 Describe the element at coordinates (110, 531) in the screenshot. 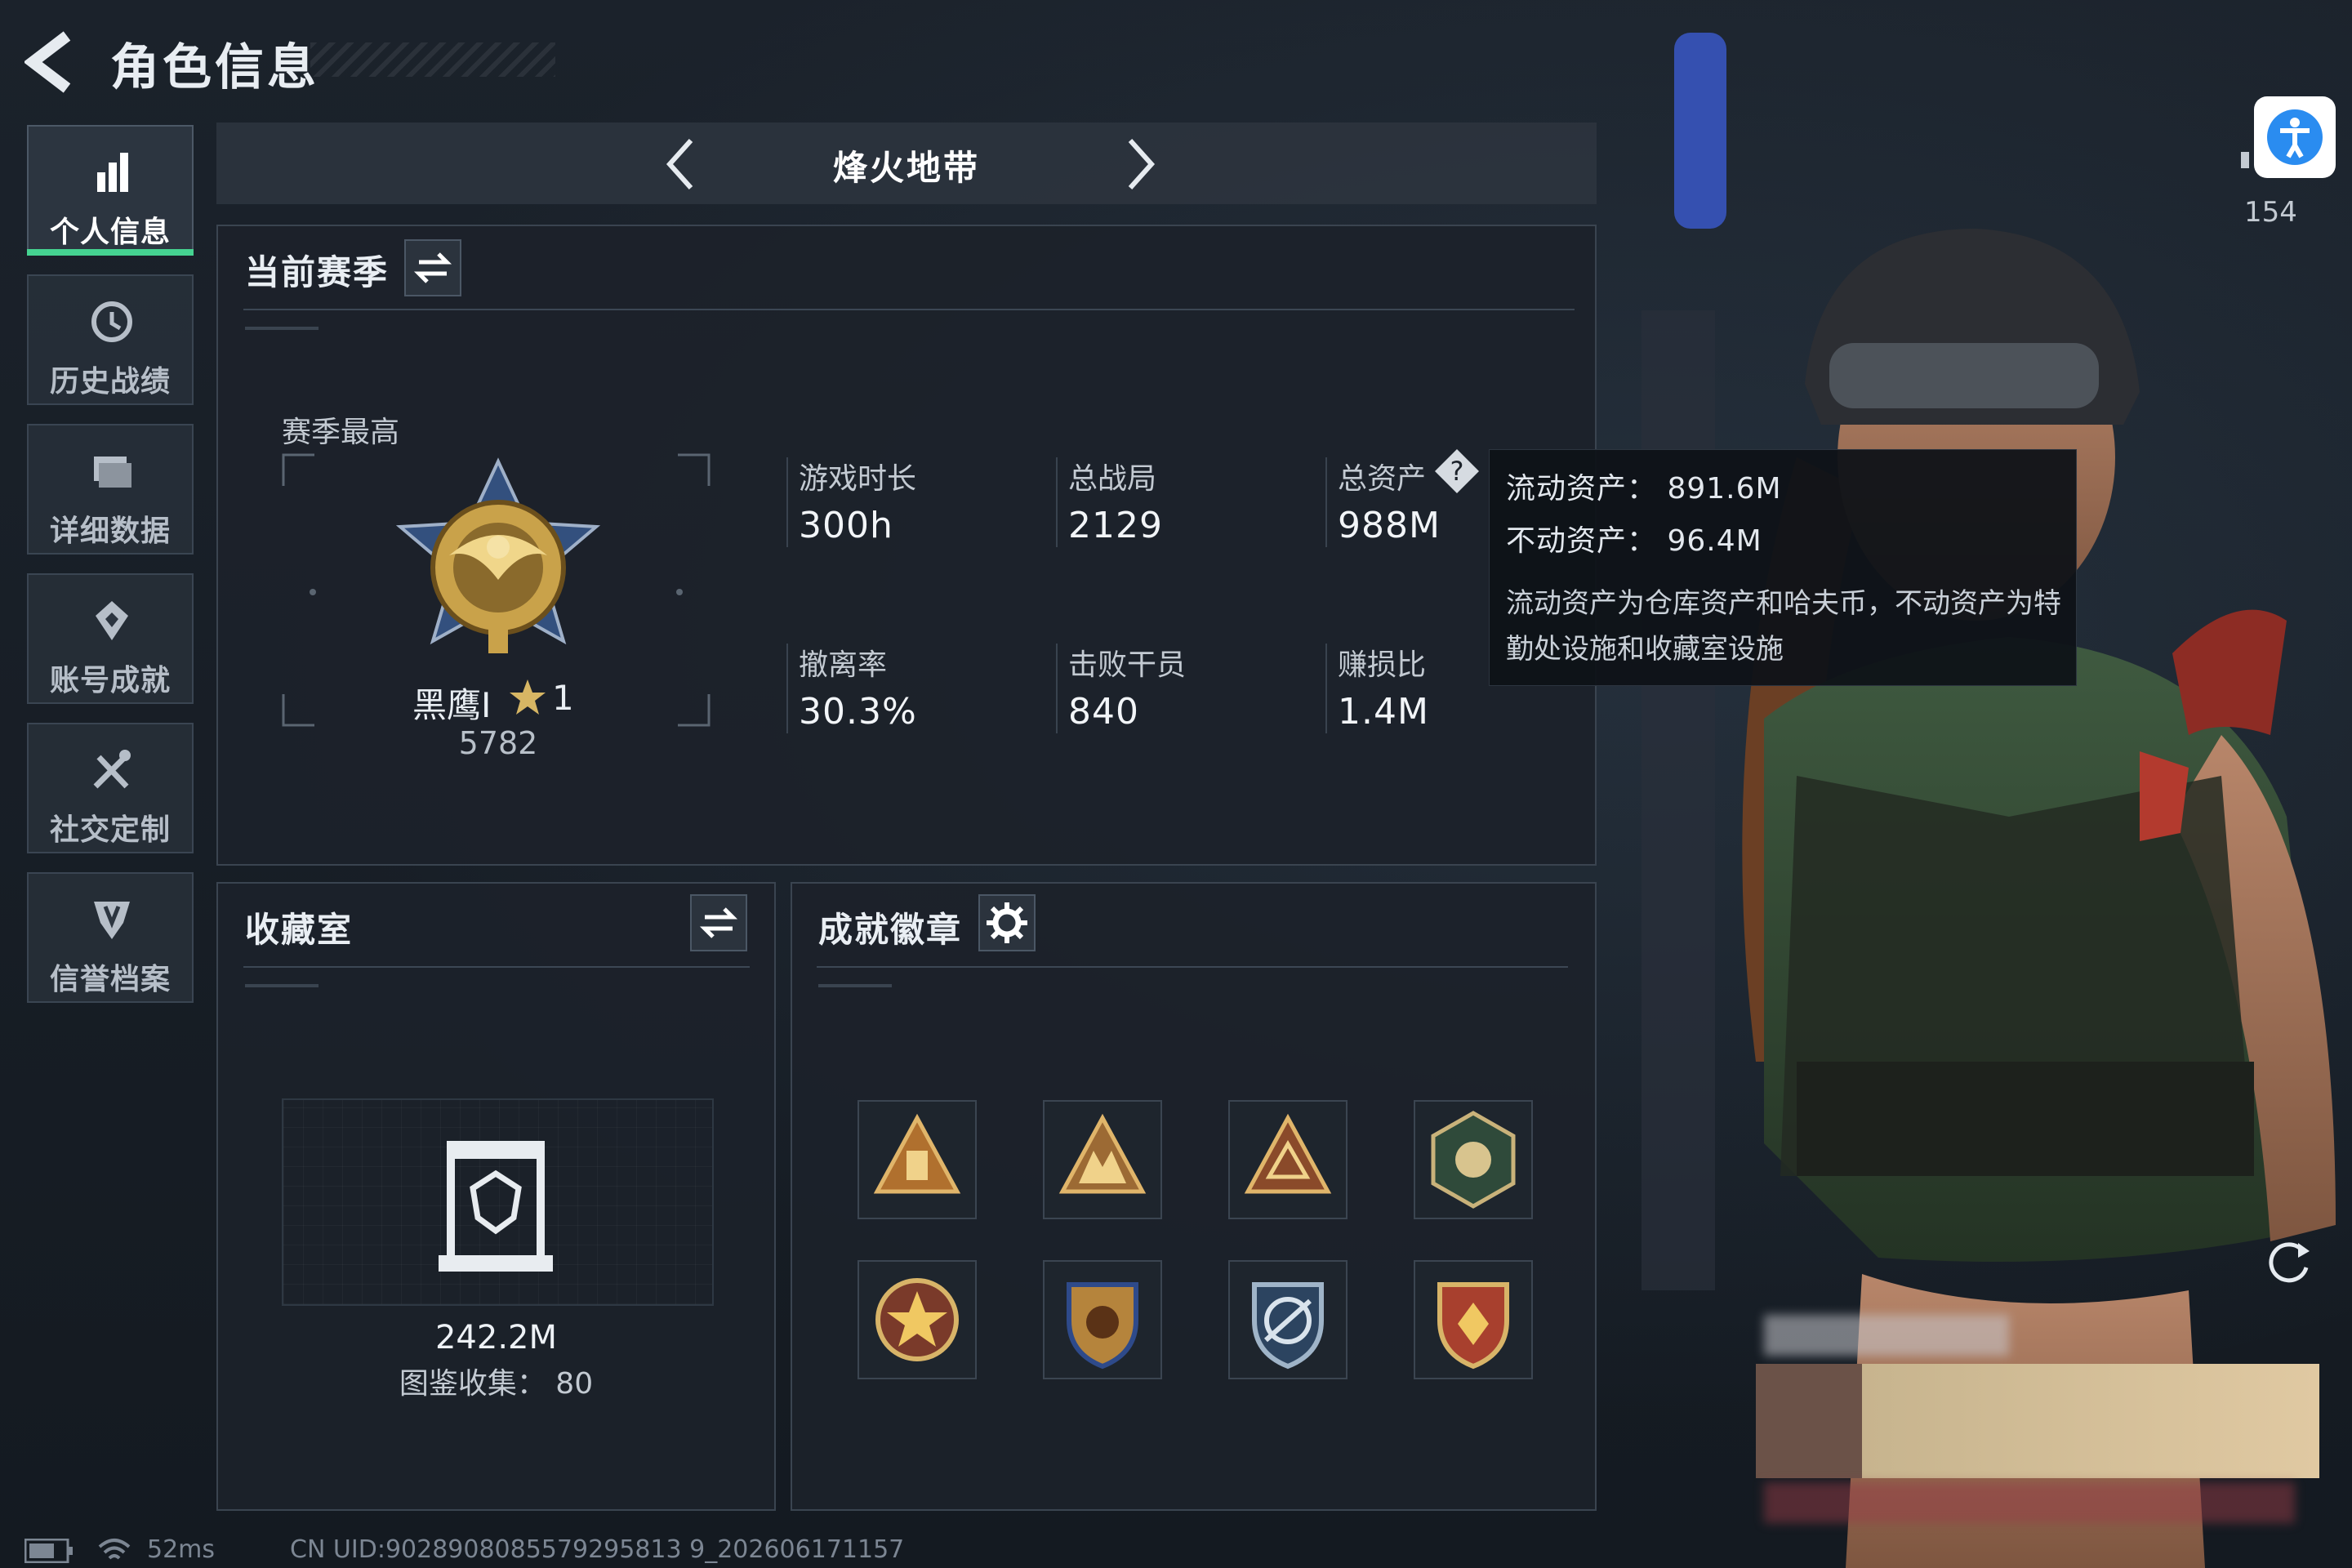

I see `sidebar-item-label: 详细数据` at that location.